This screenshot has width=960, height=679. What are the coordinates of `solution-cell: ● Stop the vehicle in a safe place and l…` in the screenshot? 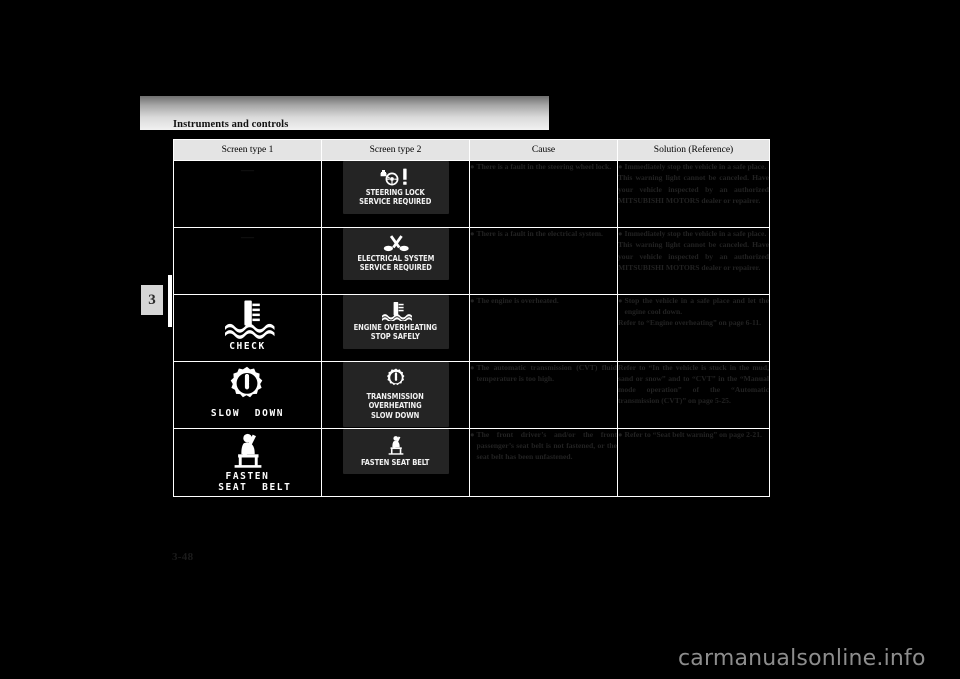 It's located at (693, 328).